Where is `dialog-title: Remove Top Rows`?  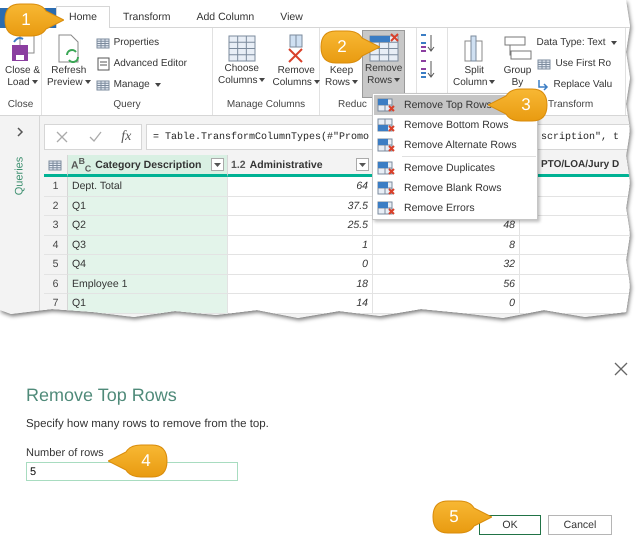 dialog-title: Remove Top Rows is located at coordinates (102, 395).